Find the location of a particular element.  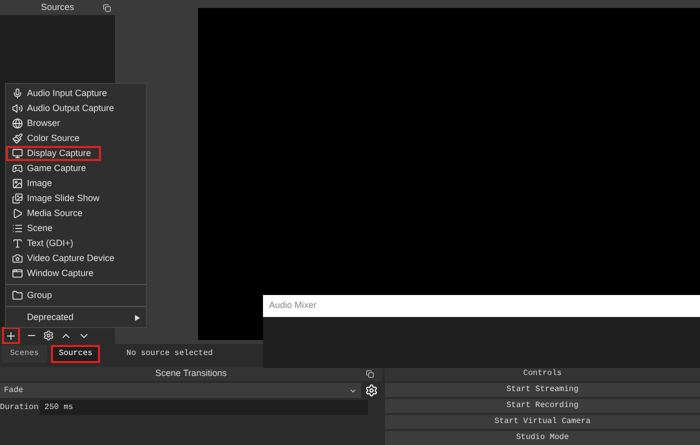

menu-item: Window Capture is located at coordinates (76, 273).